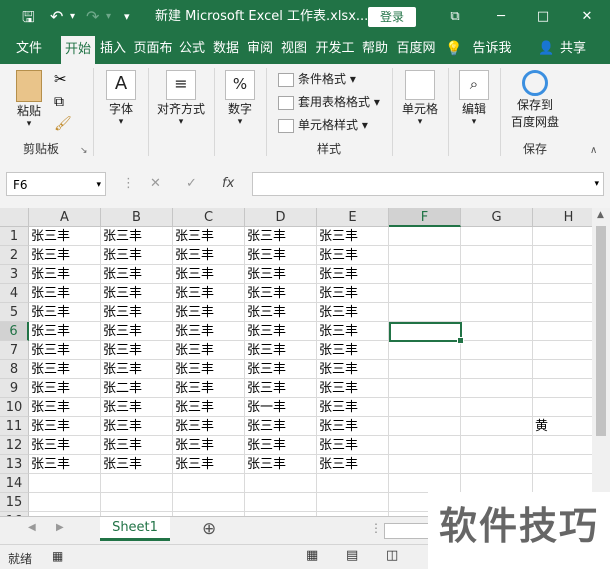 Image resolution: width=610 pixels, height=569 pixels. What do you see at coordinates (209, 293) in the screenshot?
I see `cell-c4: 张三丰` at bounding box center [209, 293].